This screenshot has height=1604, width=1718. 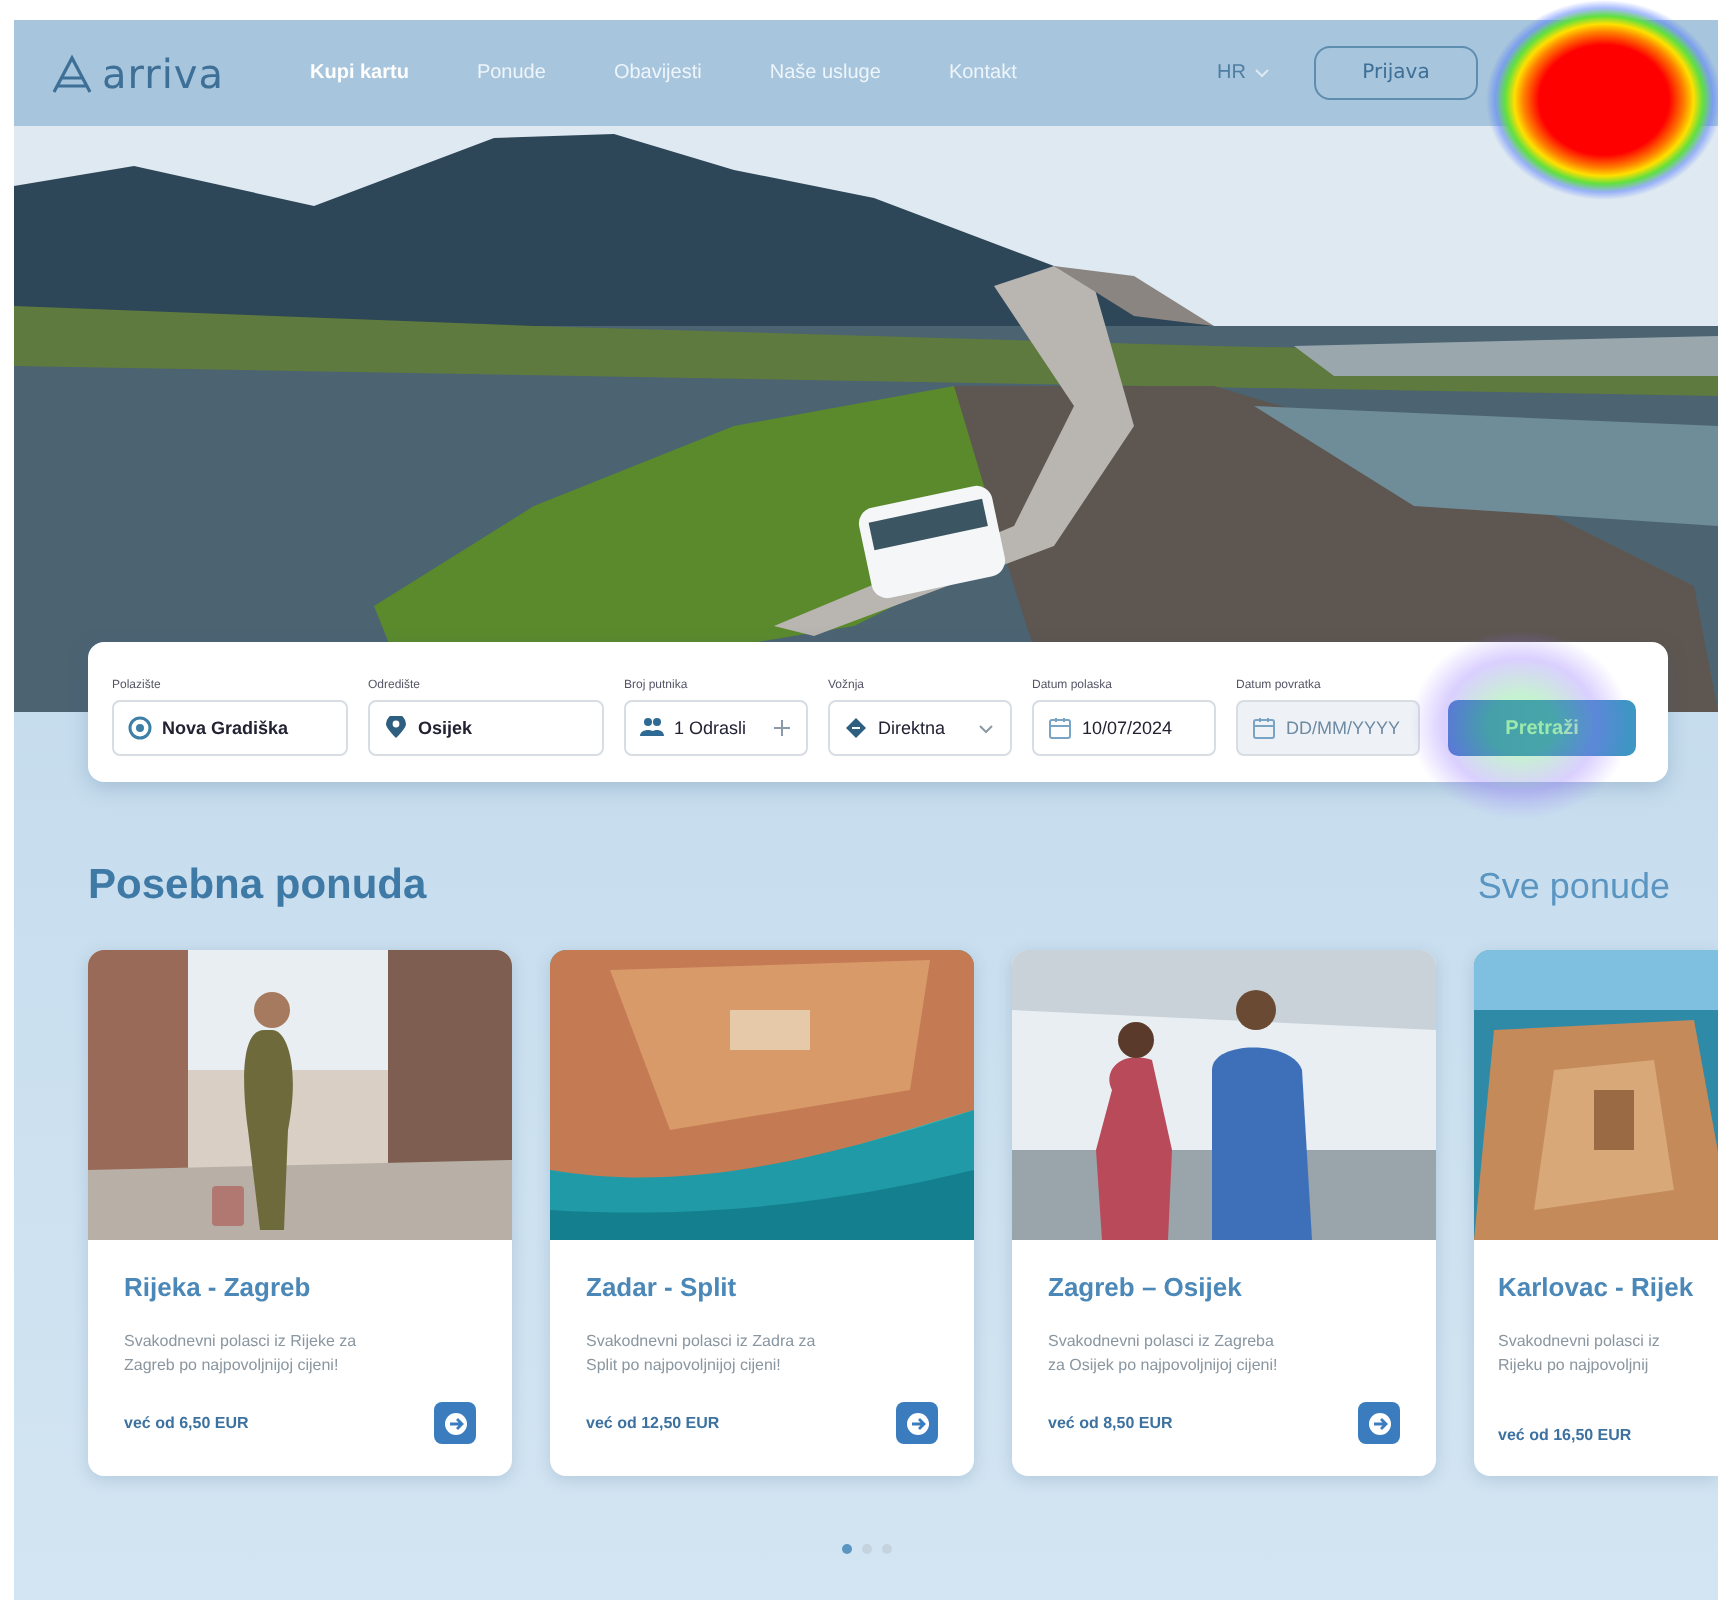 I want to click on plus-icon, so click(x=782, y=728).